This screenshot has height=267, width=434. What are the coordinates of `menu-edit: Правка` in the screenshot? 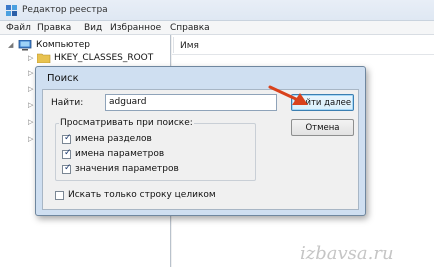 It's located at (54, 28).